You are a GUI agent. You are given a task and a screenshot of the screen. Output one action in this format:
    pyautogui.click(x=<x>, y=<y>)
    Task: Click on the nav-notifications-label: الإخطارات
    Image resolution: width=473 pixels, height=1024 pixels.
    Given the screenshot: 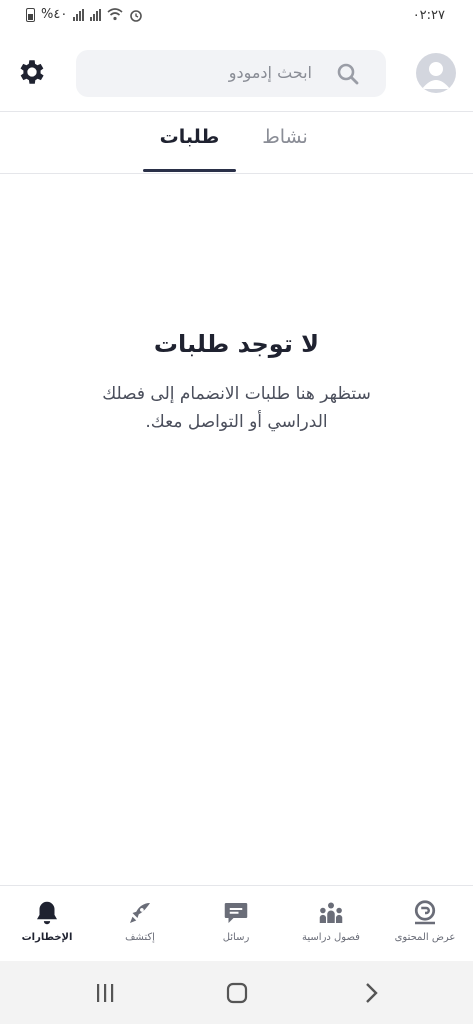 What is the action you would take?
    pyautogui.click(x=47, y=937)
    